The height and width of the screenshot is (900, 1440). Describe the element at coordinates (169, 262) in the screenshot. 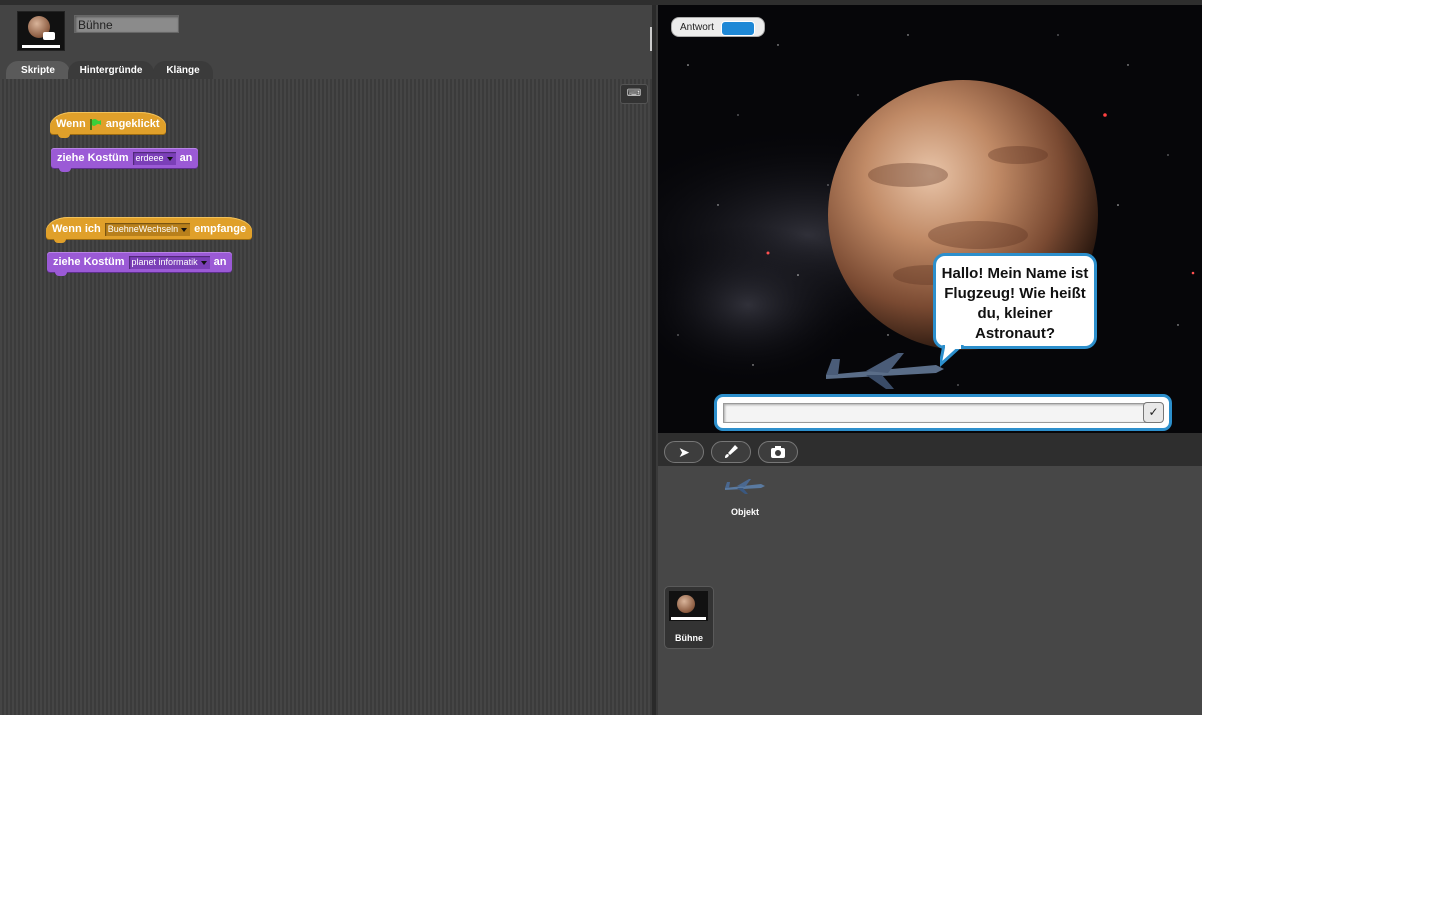

I see `costume-dropdown: planet informatik` at that location.